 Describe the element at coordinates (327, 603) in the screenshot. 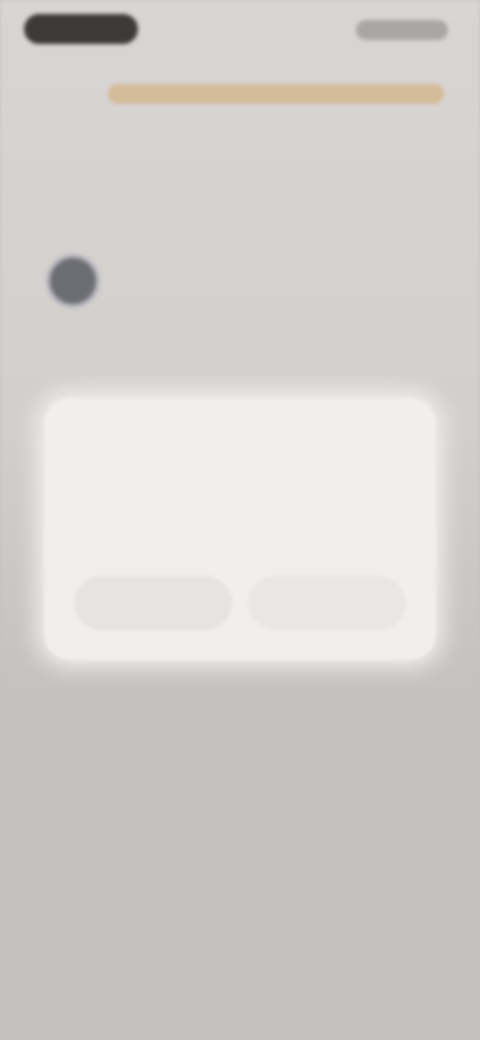

I see `dialog-primary-button` at that location.